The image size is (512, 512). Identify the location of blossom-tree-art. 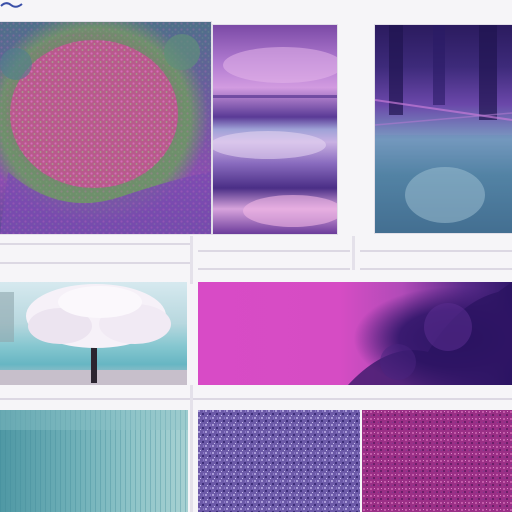
(93, 334).